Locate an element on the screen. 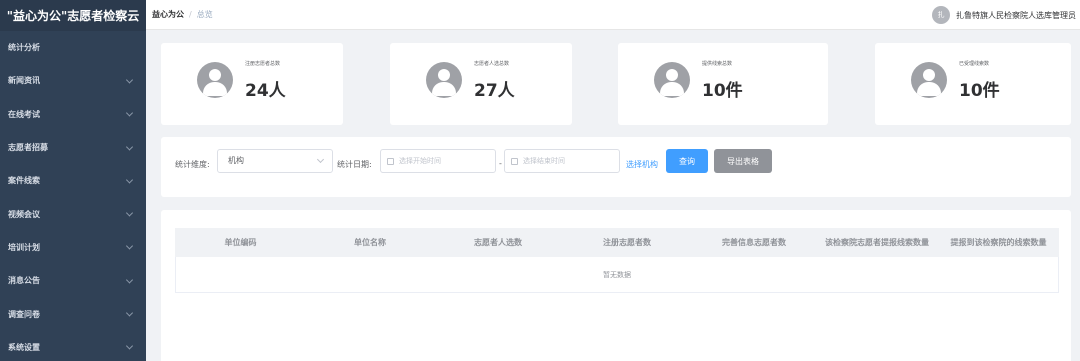 This screenshot has height=361, width=1080. sidebar-menu: 统计分析 新闻资讯 在线考试 志愿者招募 案件线索 视频会议 培训计划 消息公告 is located at coordinates (73, 196).